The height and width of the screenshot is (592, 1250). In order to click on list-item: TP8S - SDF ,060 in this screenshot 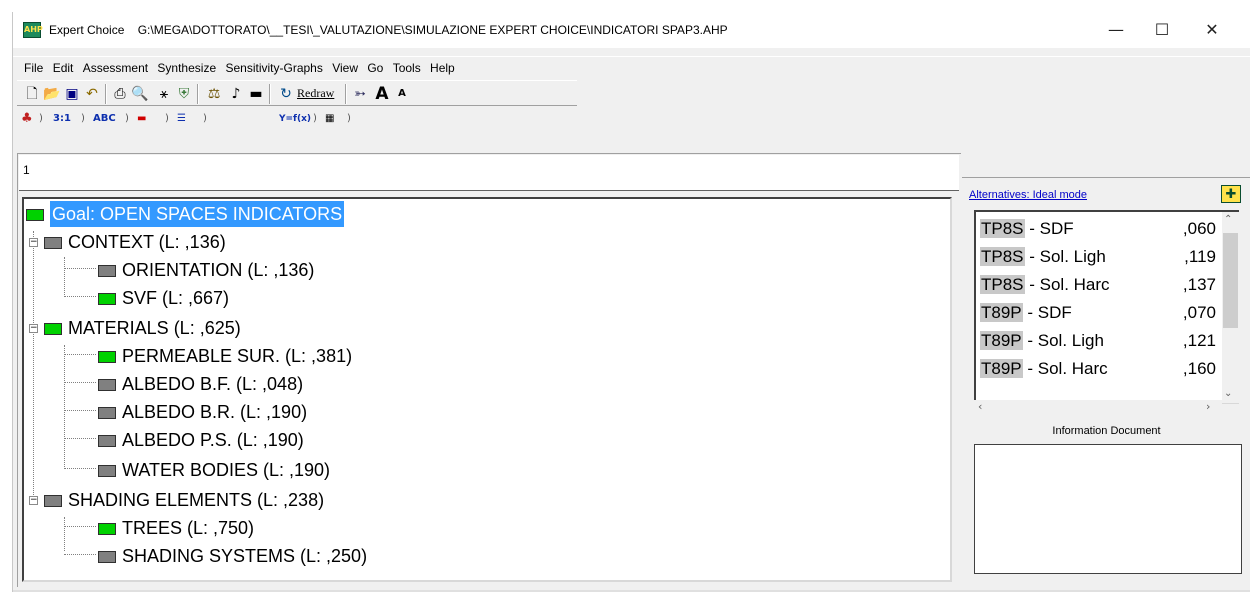, I will do `click(1100, 229)`.